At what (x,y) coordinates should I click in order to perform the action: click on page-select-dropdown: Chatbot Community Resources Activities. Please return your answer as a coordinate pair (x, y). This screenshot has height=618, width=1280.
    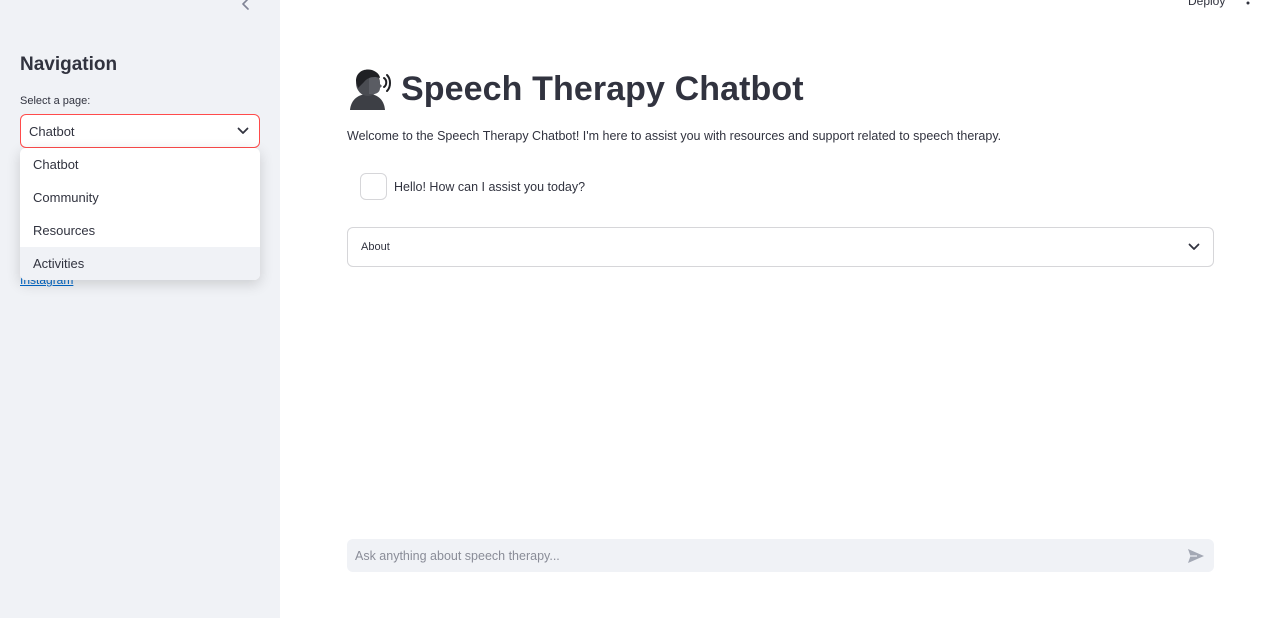
    Looking at the image, I should click on (140, 214).